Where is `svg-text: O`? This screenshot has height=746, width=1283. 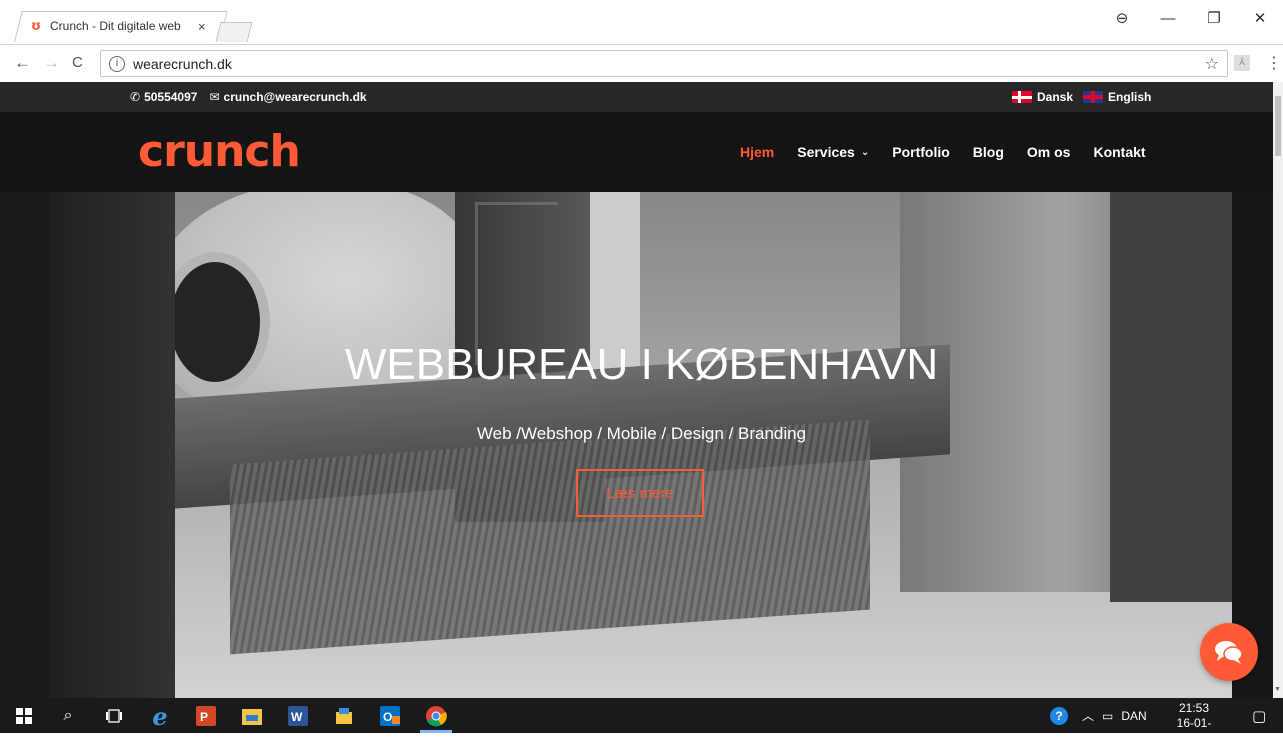
svg-text: O is located at coordinates (387, 717).